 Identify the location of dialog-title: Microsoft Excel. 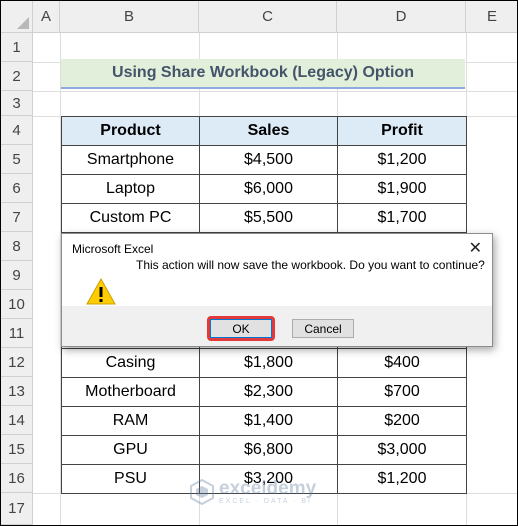
(113, 249).